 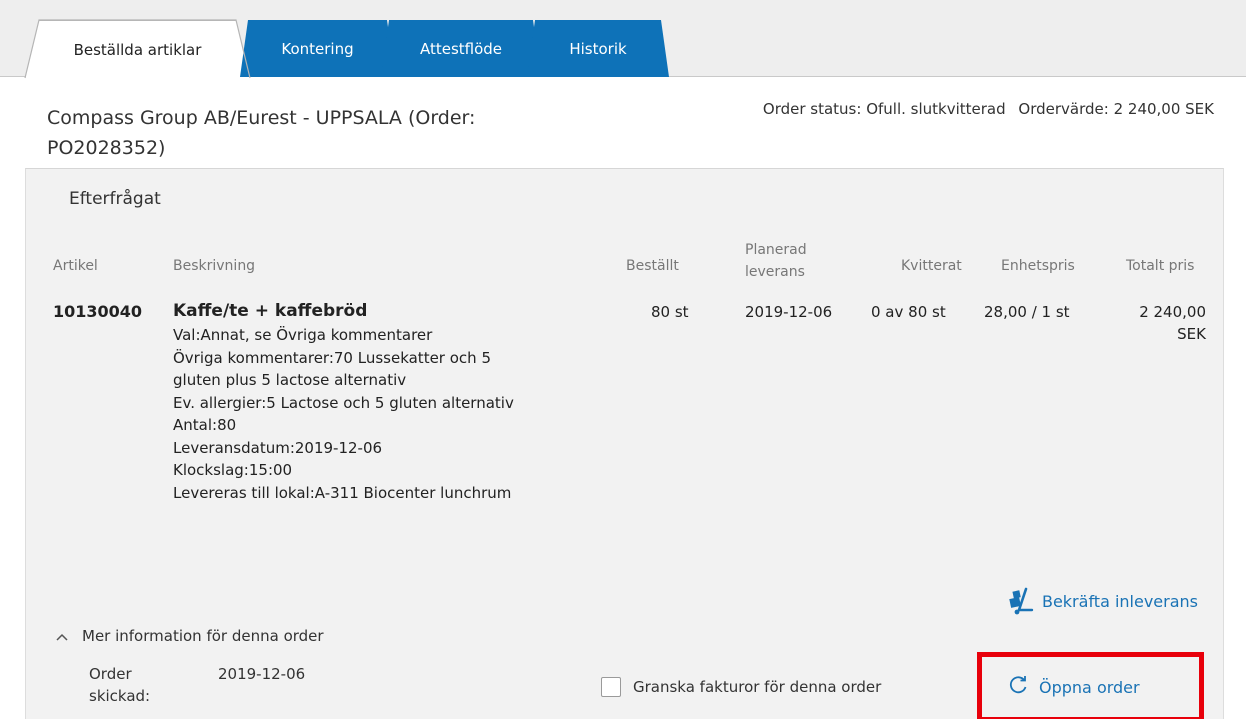 I want to click on tab-label: Attestflöde, so click(x=461, y=49).